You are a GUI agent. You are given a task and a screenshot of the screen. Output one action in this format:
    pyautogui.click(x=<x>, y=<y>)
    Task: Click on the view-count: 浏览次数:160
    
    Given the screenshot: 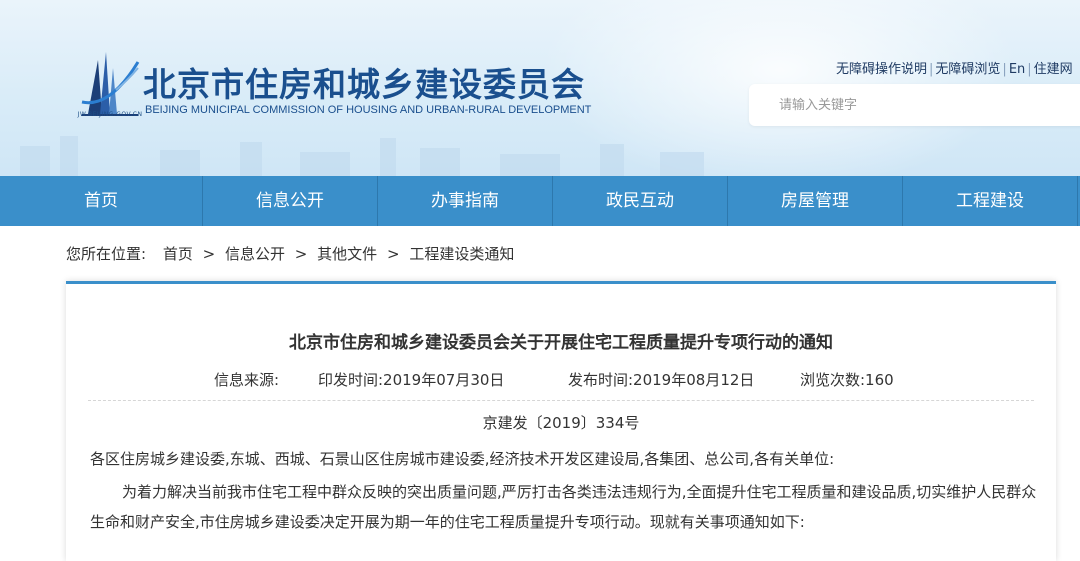 What is the action you would take?
    pyautogui.click(x=847, y=380)
    